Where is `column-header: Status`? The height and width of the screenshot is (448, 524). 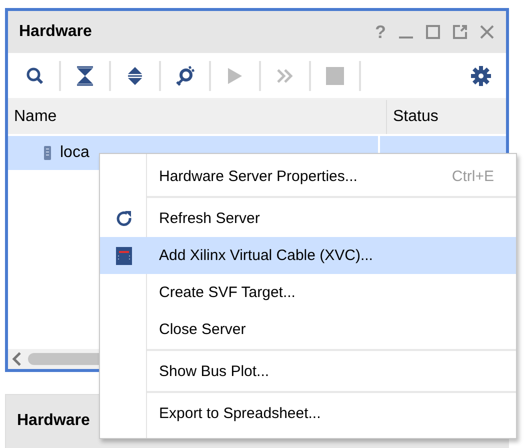
column-header: Status is located at coordinates (446, 117).